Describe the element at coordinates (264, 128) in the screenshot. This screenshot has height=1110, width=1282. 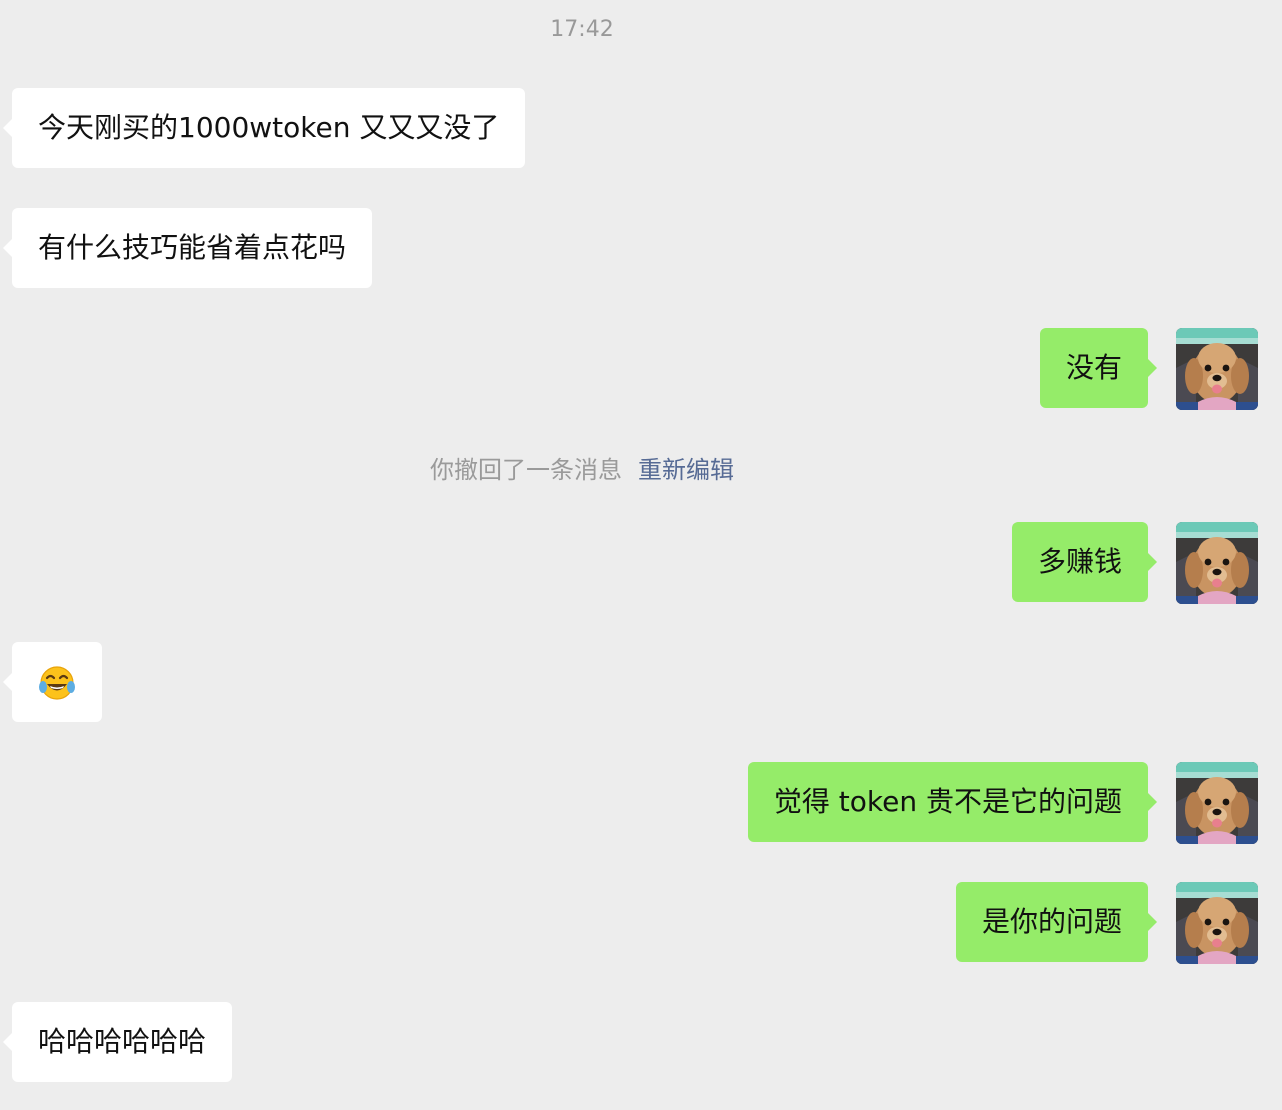
I see `incoming-message-bubble: 今天刚买的1000wtoken 又又又没了` at that location.